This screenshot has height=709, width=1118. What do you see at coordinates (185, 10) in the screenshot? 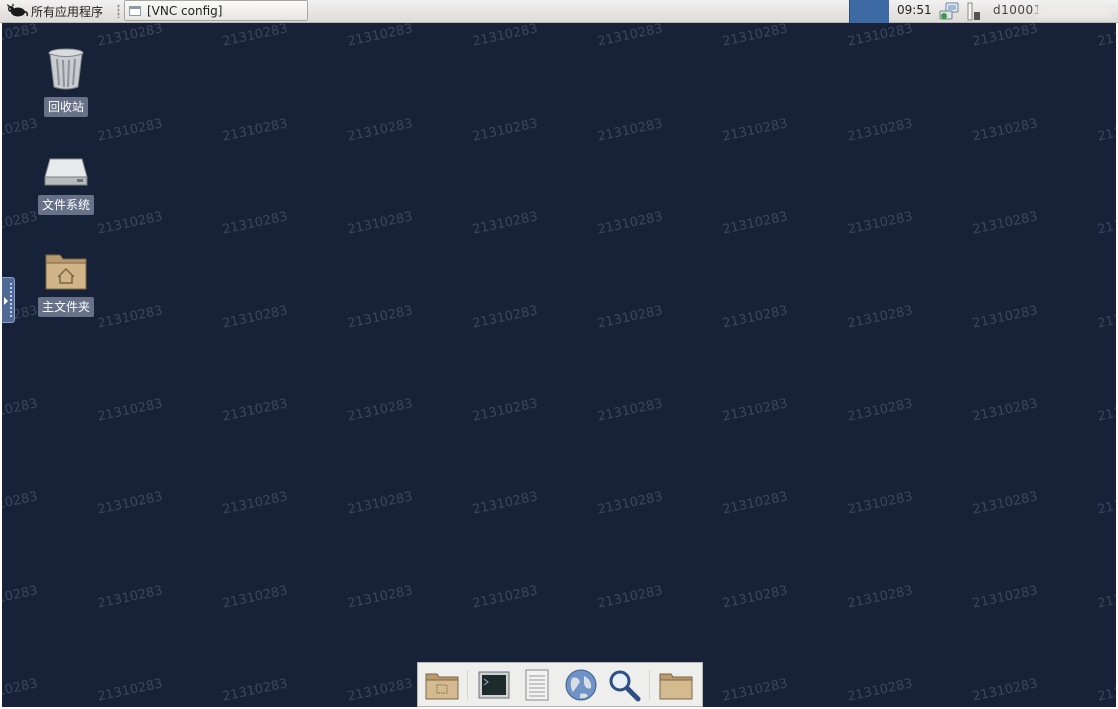
I see `taskbar-window-label: [VNC config]` at bounding box center [185, 10].